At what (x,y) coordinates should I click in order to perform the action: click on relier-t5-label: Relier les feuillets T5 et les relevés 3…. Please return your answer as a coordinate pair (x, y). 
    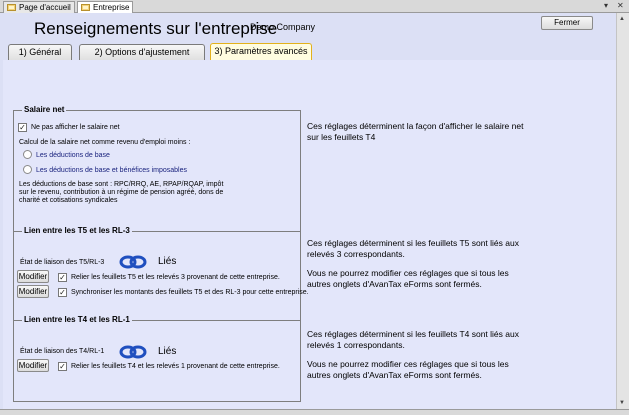
    Looking at the image, I should click on (175, 277).